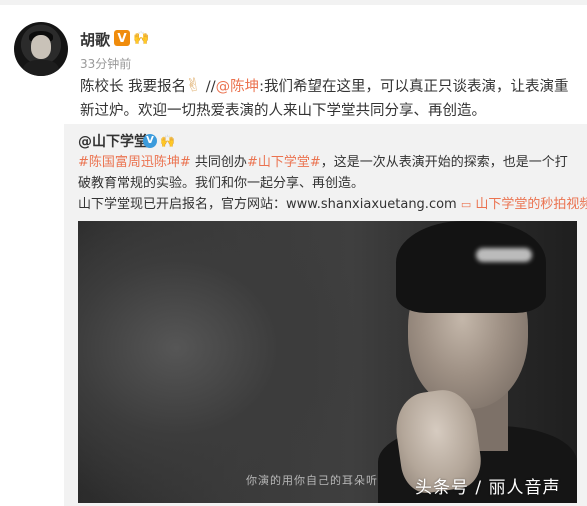 The height and width of the screenshot is (506, 587). Describe the element at coordinates (133, 87) in the screenshot. I see `post-text-part1: 陈校长 我要报名` at that location.